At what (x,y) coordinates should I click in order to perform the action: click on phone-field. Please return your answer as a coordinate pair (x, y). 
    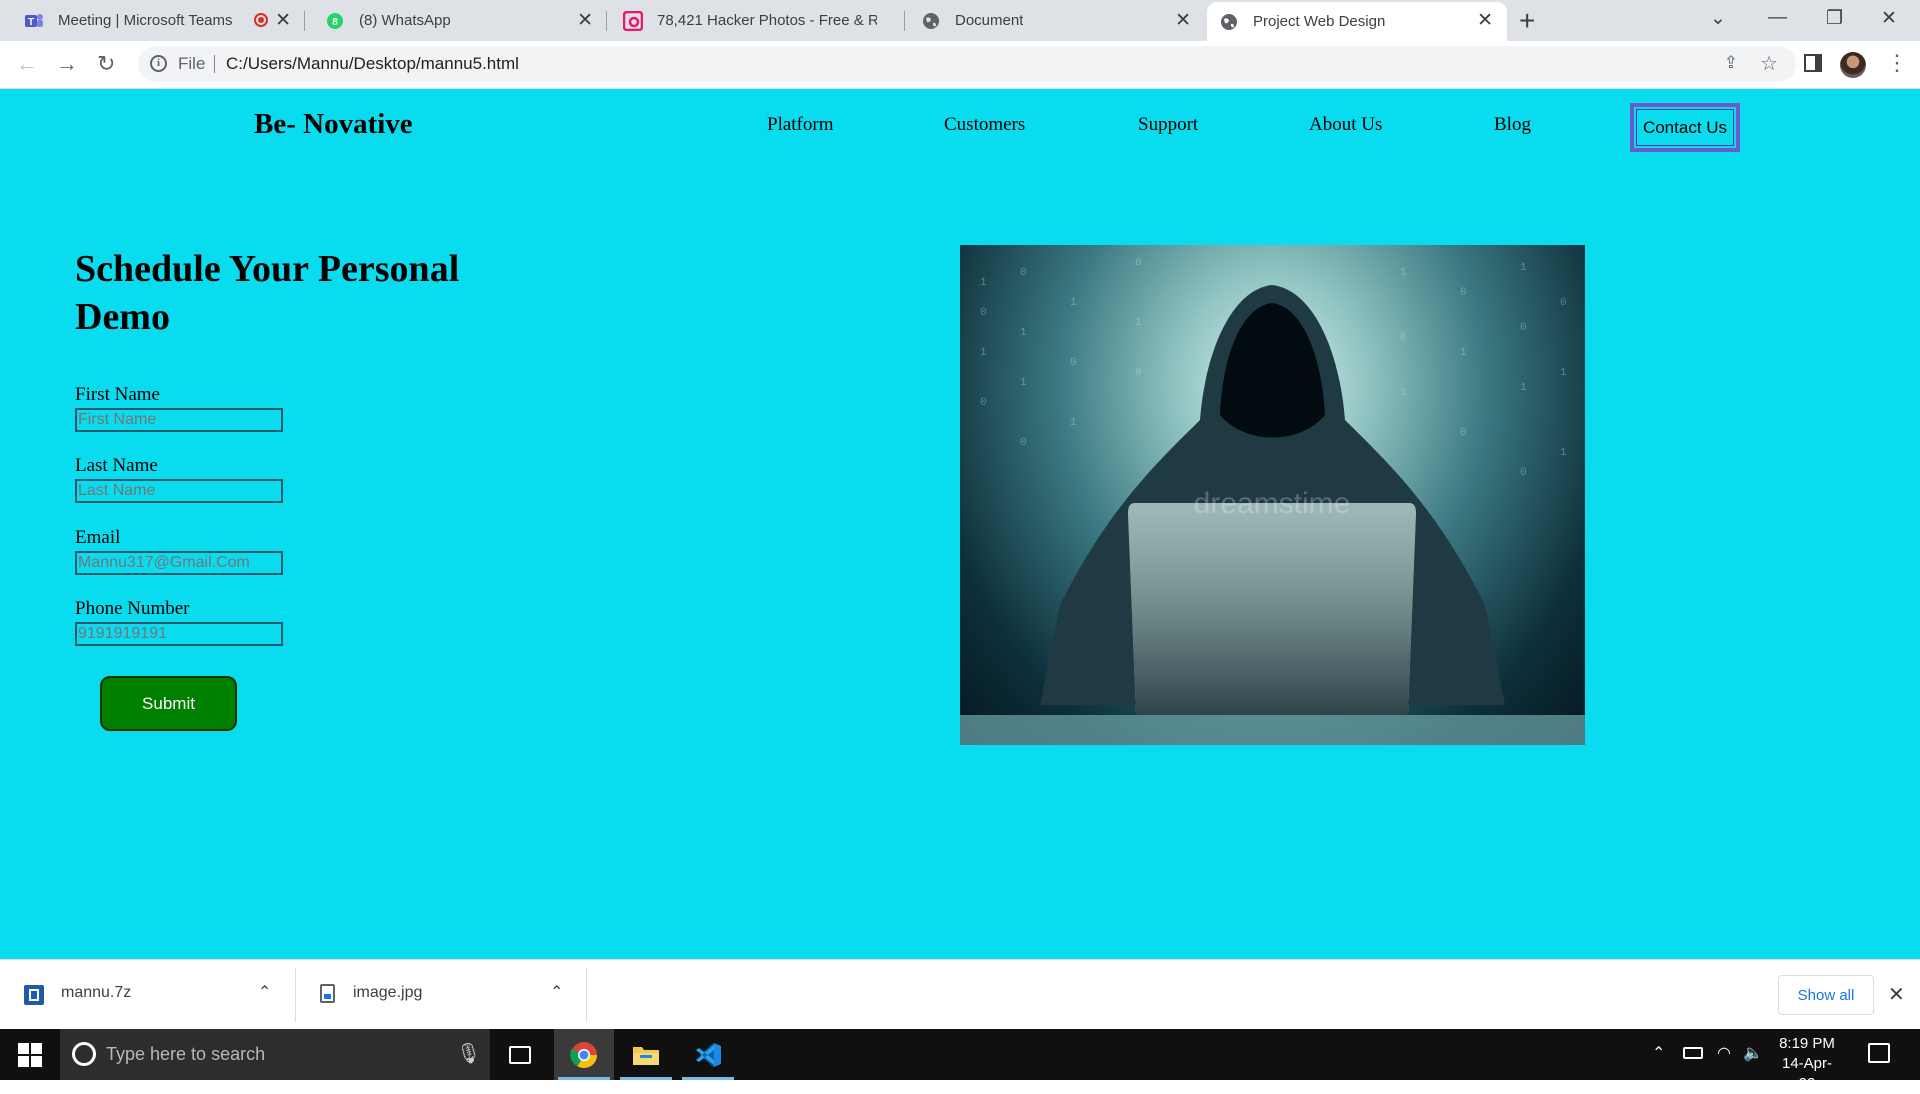
    Looking at the image, I should click on (179, 634).